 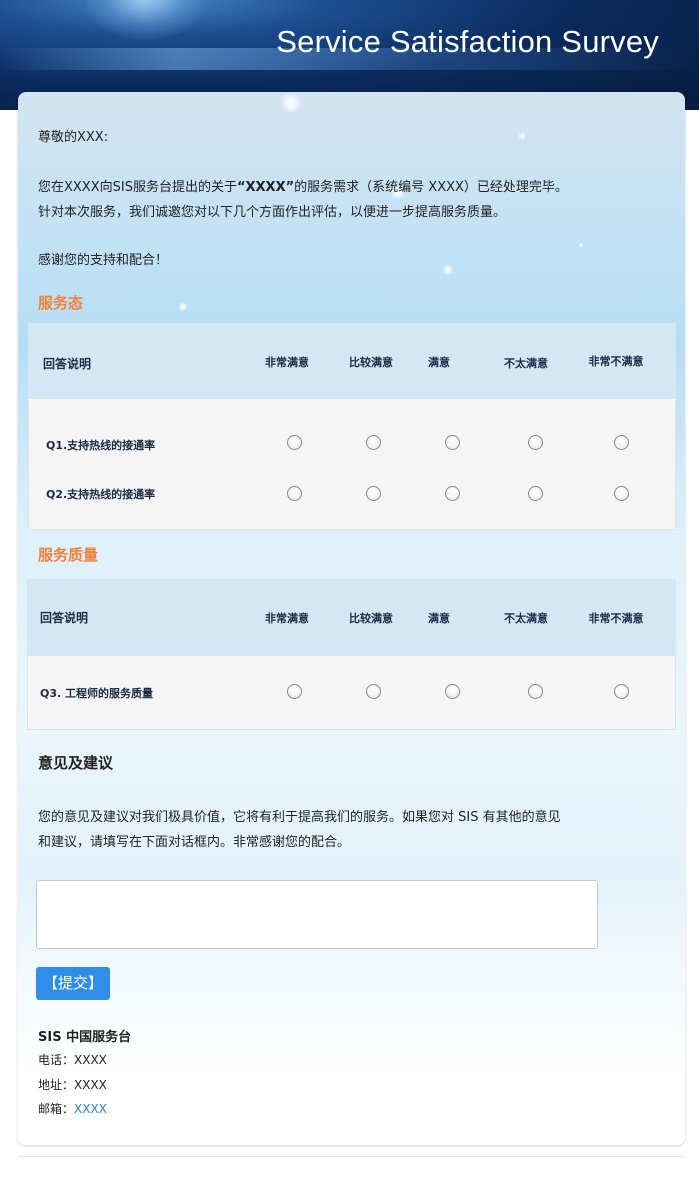 I want to click on intro-line-1-end: 的服务需求（系统编号 XXXX）已经处理完毕。, so click(x=431, y=187).